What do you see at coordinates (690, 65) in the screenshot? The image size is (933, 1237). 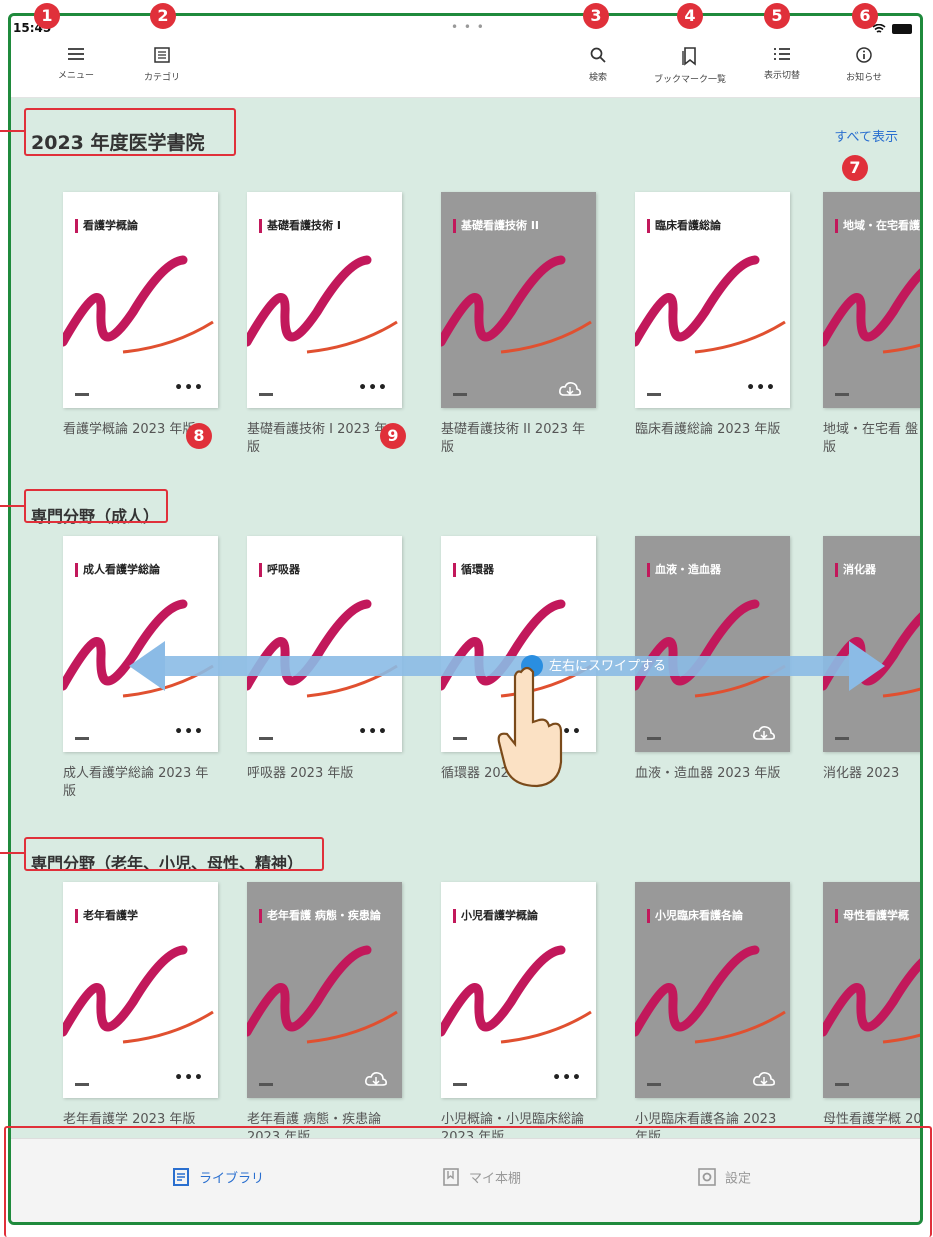 I see `bookmarks-button: ブックマーク一覧` at bounding box center [690, 65].